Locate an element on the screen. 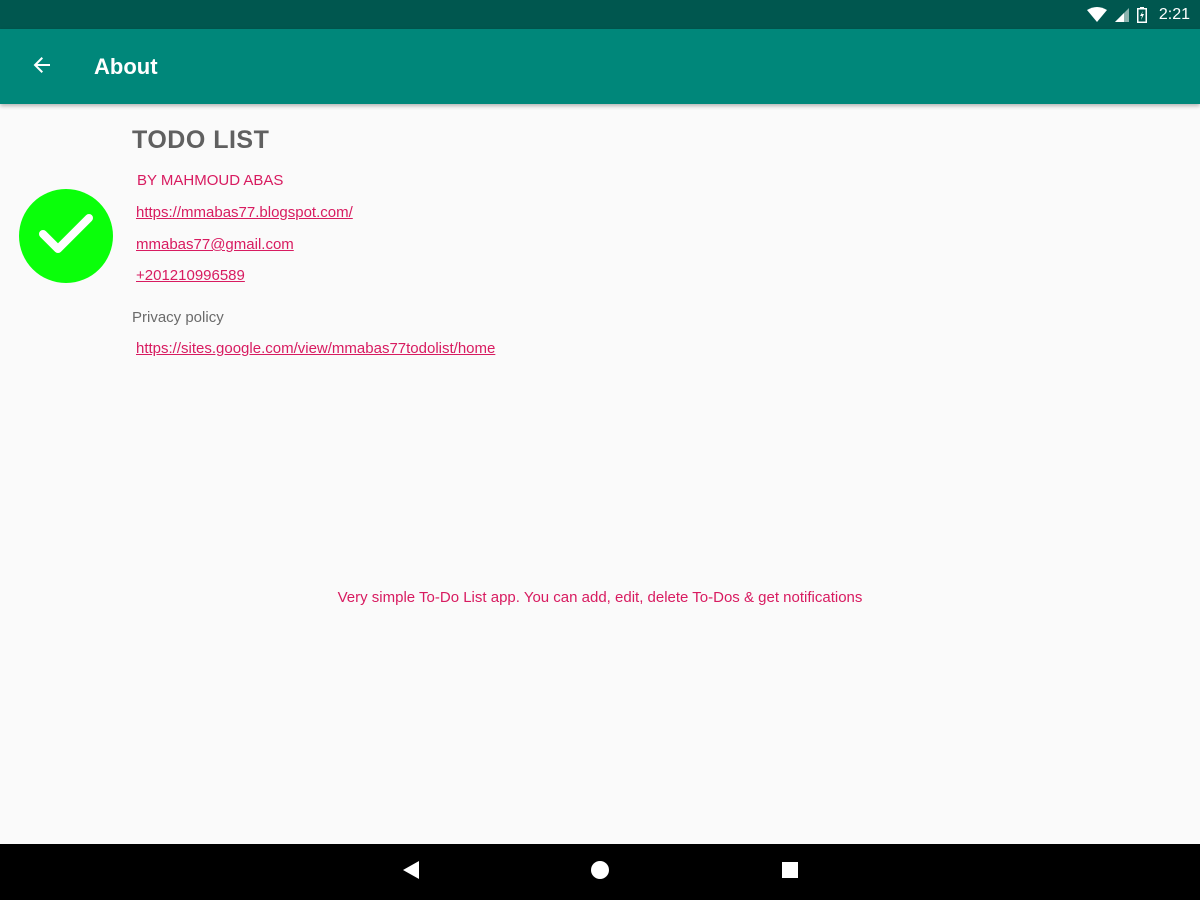 The image size is (1200, 900). nav-recents-icon is located at coordinates (790, 872).